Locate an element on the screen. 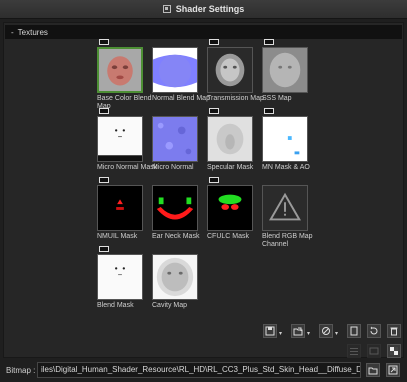 This screenshot has width=407, height=382. texture-label: SSS Map is located at coordinates (277, 98).